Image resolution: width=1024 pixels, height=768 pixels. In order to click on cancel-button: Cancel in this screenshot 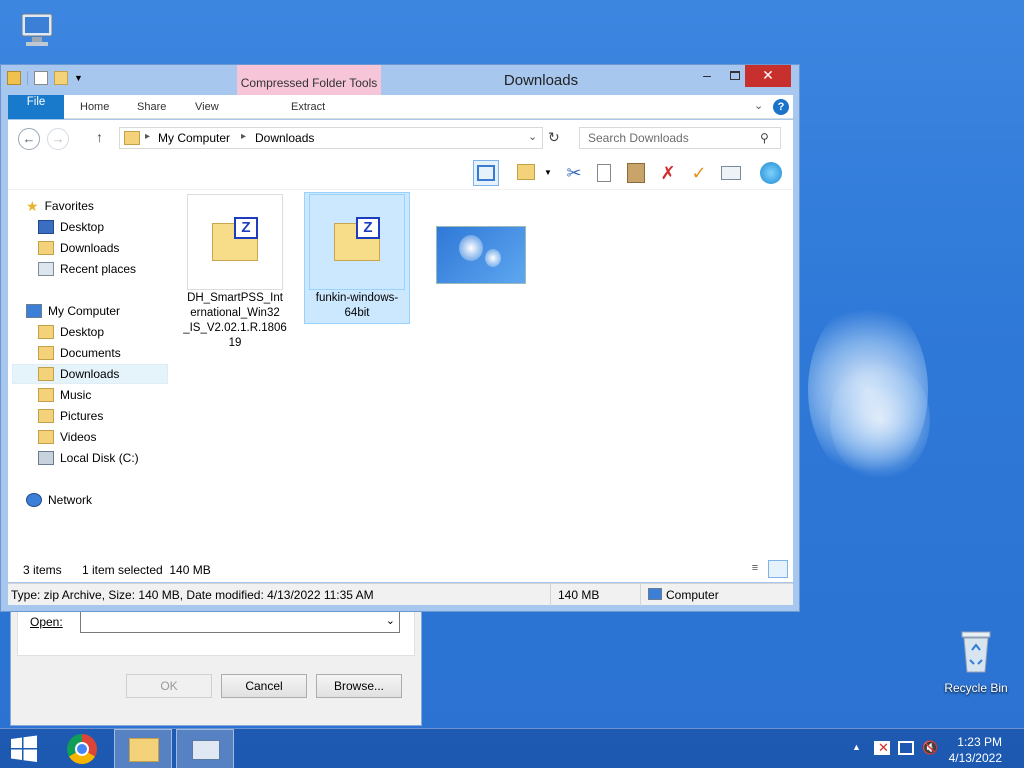, I will do `click(264, 686)`.